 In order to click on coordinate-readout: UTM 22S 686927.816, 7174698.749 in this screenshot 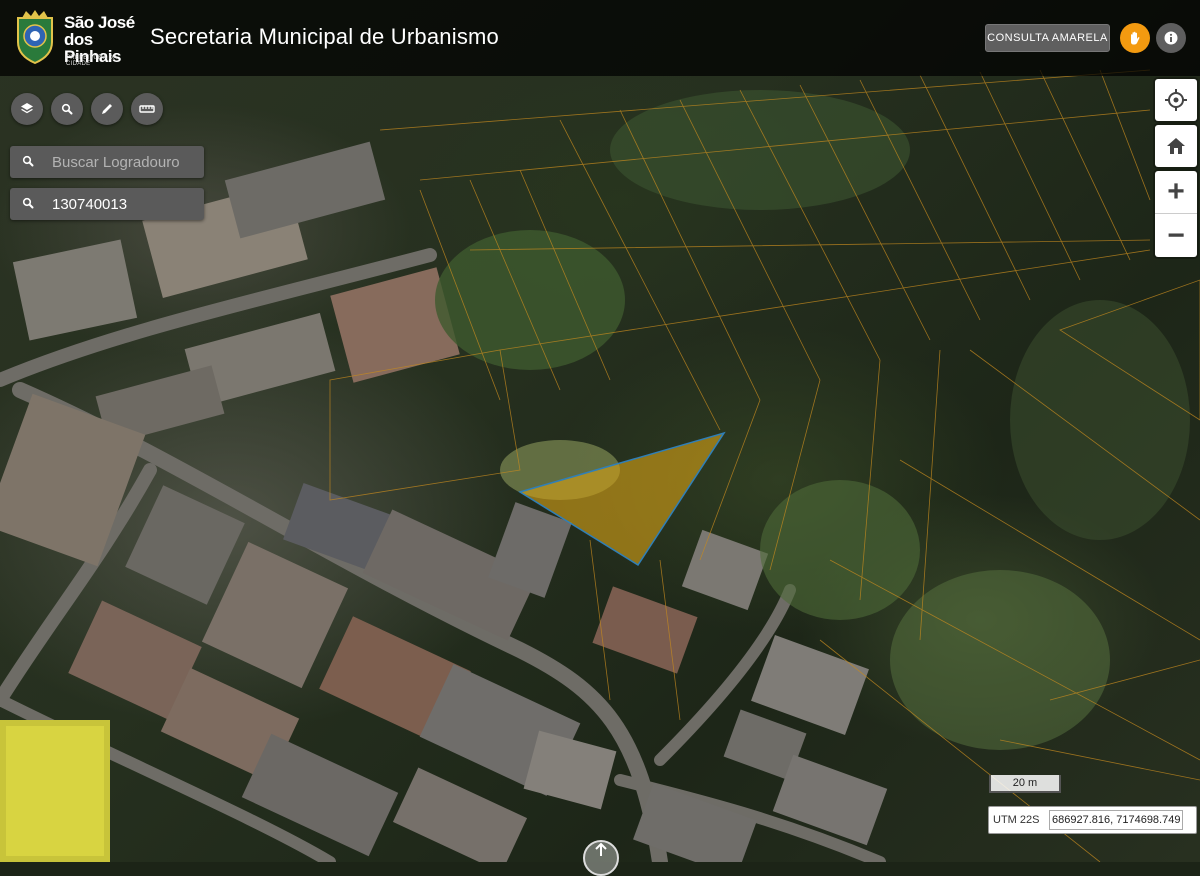, I will do `click(1092, 820)`.